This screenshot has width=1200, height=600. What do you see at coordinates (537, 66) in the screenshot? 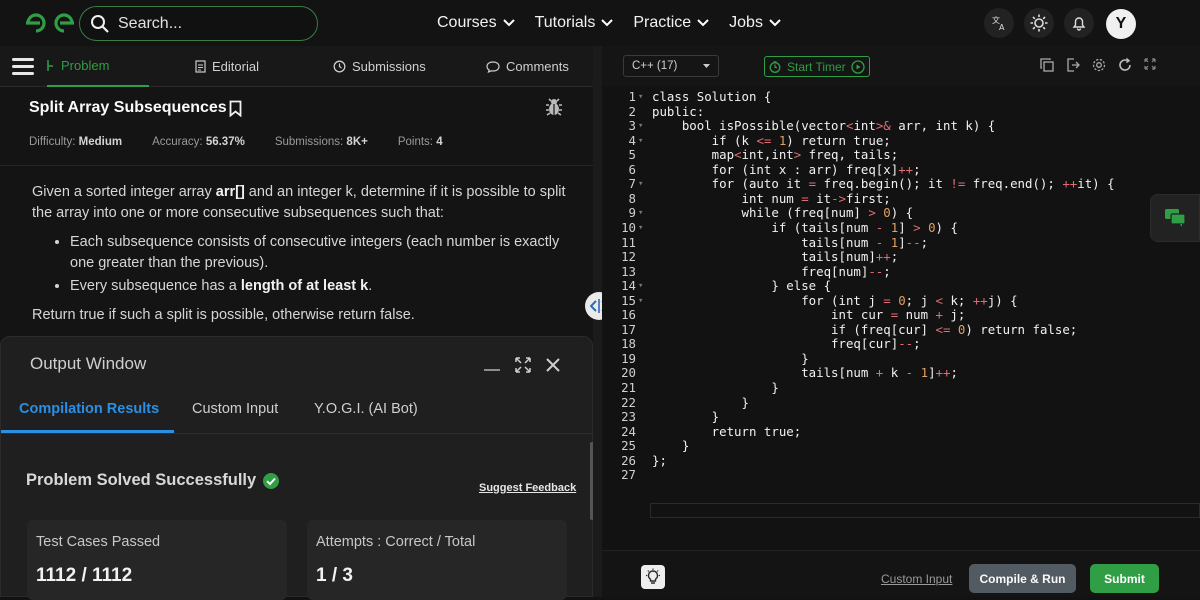
I see `tab-label: Comments` at bounding box center [537, 66].